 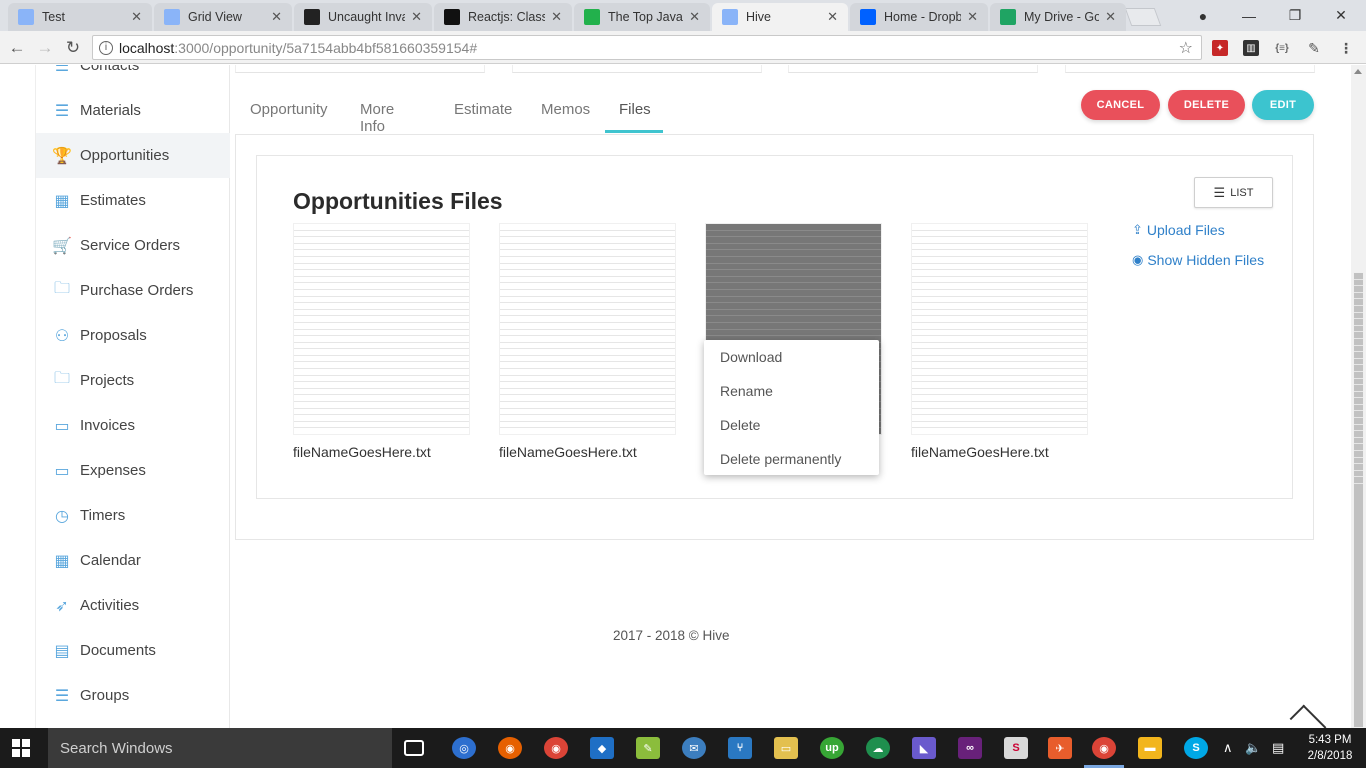 What do you see at coordinates (73, 48) in the screenshot?
I see `reload-icon: ↻` at bounding box center [73, 48].